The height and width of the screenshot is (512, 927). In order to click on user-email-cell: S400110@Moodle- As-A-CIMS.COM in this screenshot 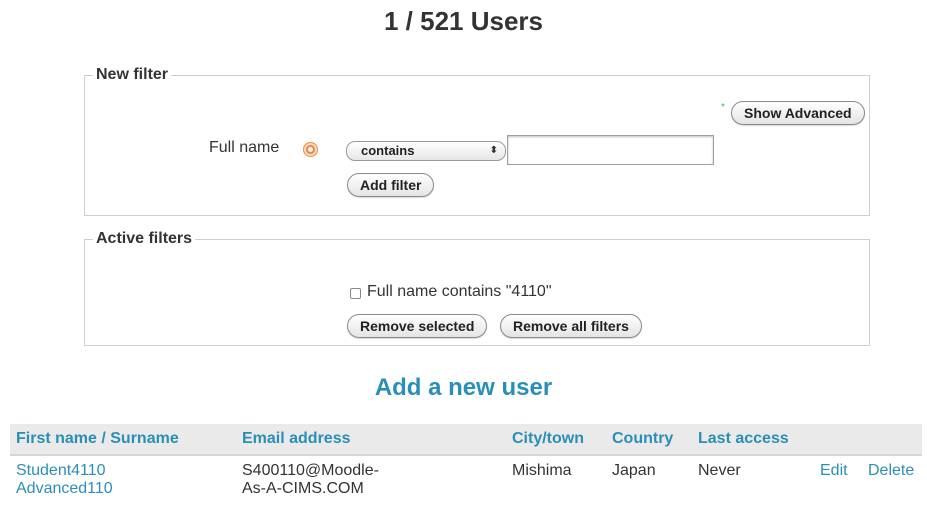, I will do `click(371, 483)`.